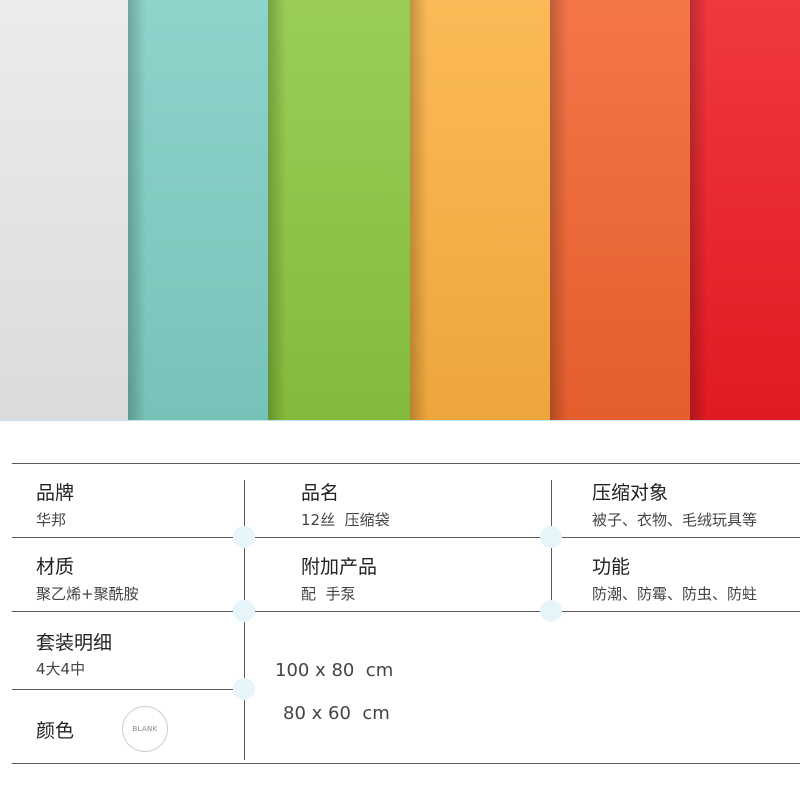  I want to click on color-label: 颜色, so click(55, 731).